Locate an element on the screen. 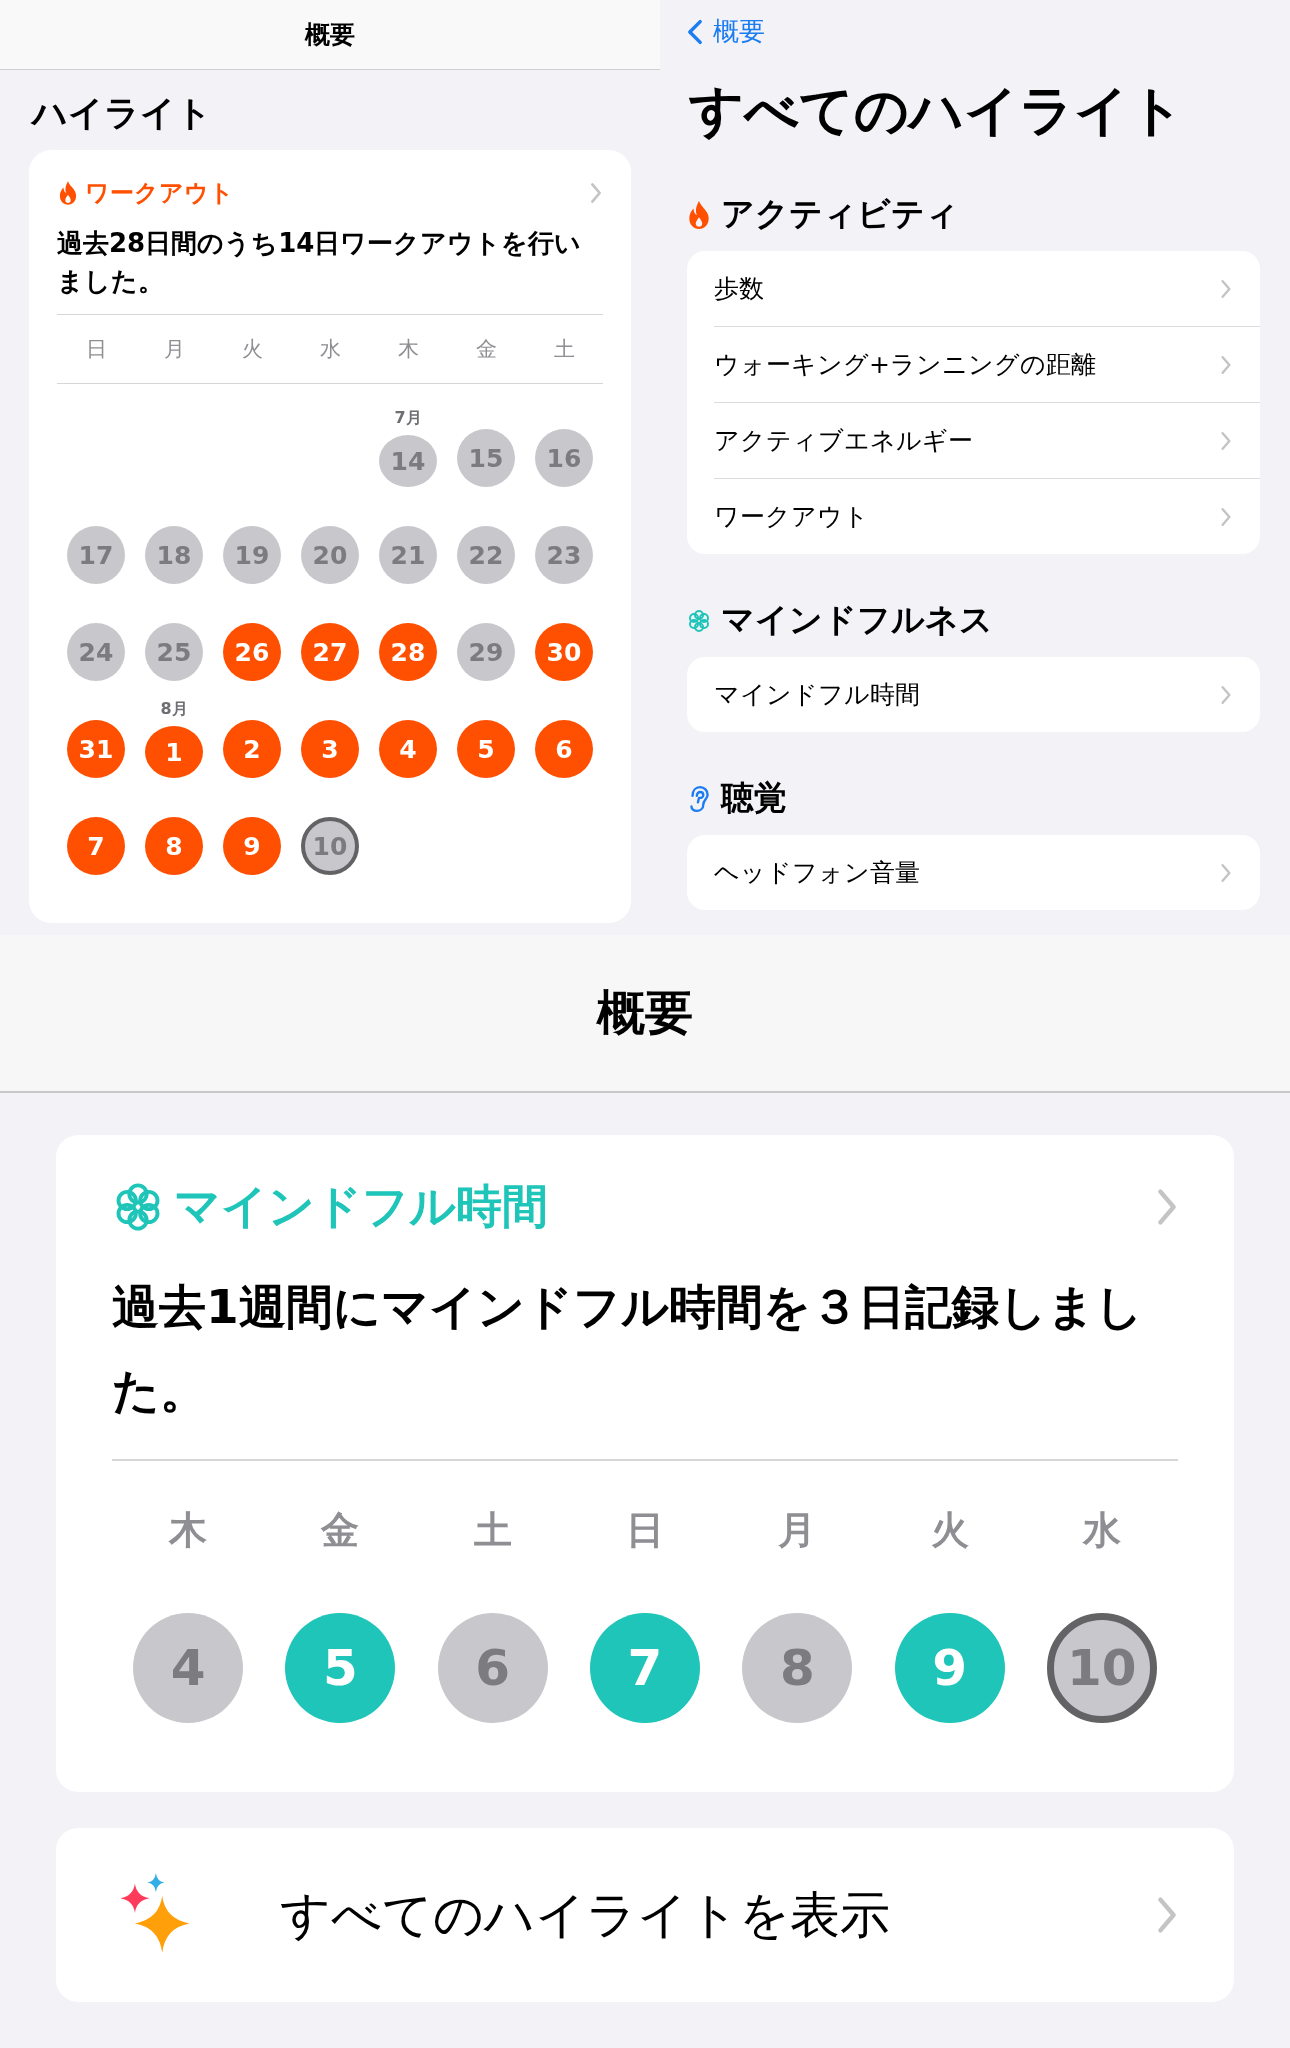 The width and height of the screenshot is (1290, 2048). list-item: 歩数 is located at coordinates (987, 289).